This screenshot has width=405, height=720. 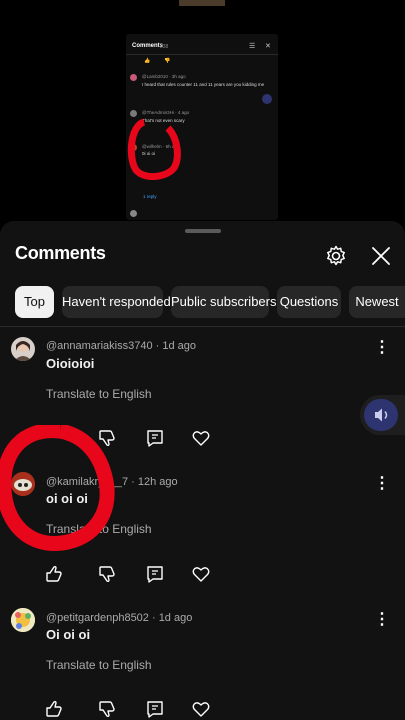 I want to click on speaker-button, so click(x=381, y=415).